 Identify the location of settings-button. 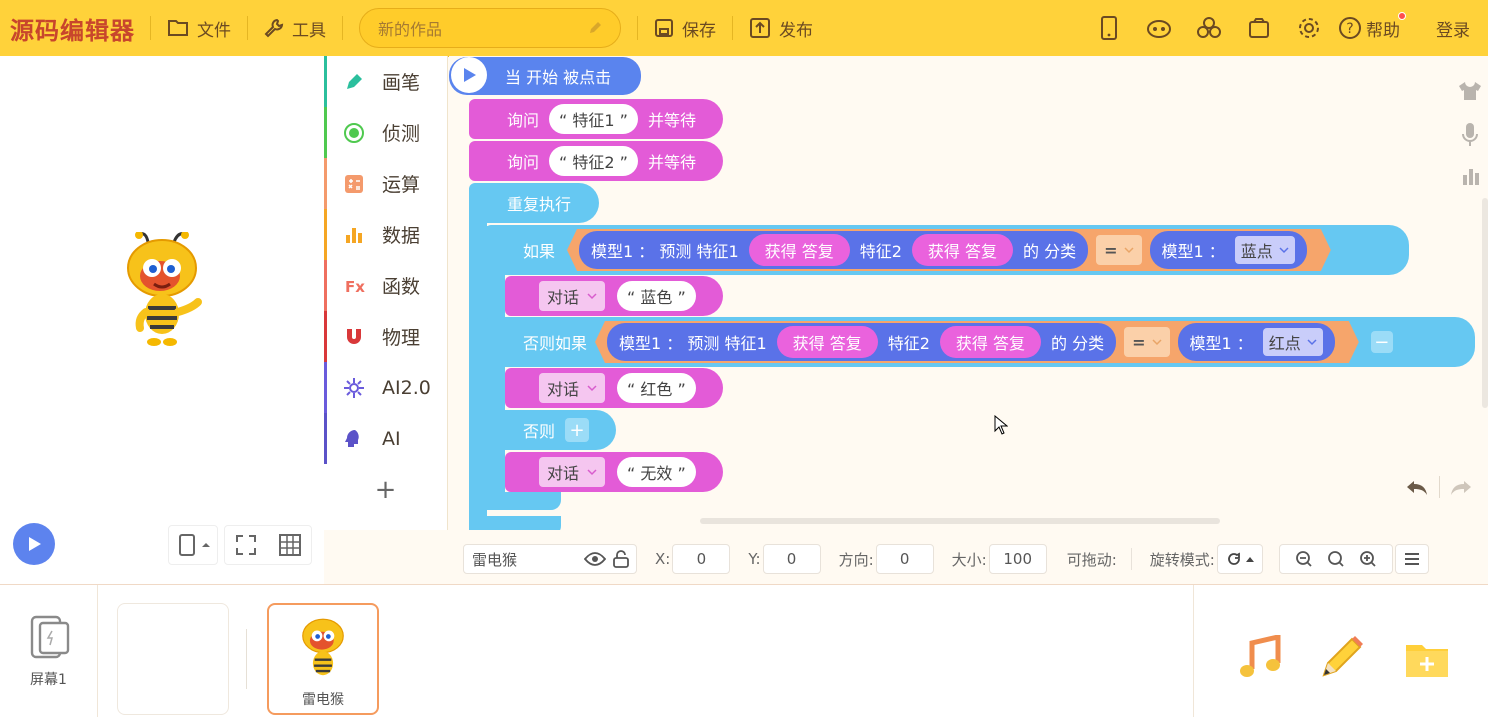
(1309, 28).